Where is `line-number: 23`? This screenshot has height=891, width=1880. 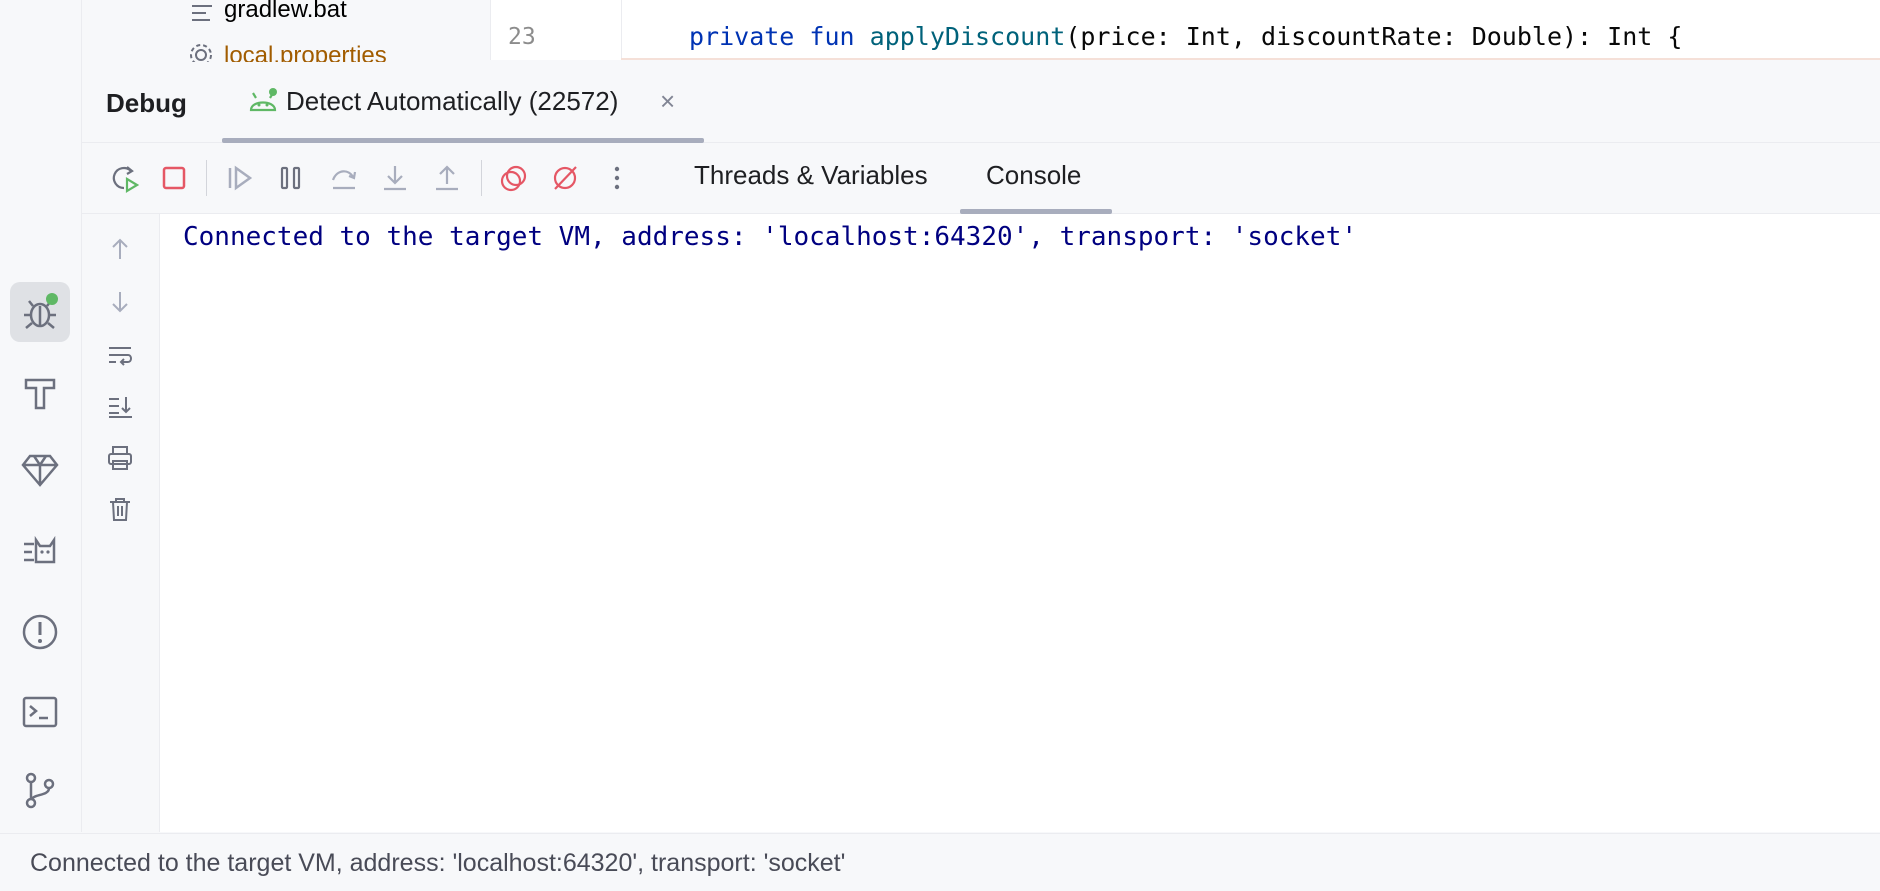
line-number: 23 is located at coordinates (522, 37).